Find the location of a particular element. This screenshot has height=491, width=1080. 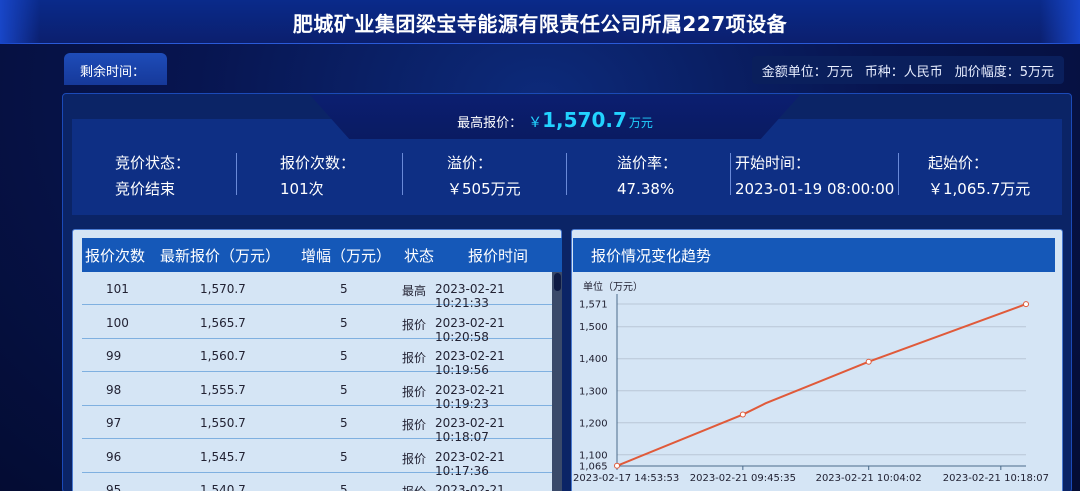

price-series-line is located at coordinates (821, 385).